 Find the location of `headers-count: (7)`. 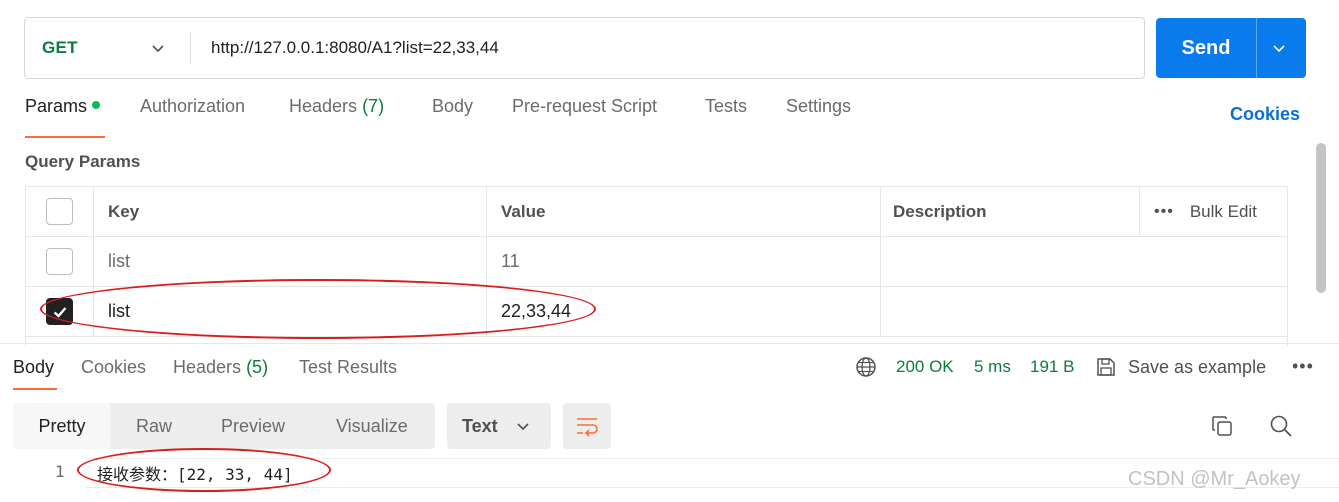

headers-count: (7) is located at coordinates (373, 106).